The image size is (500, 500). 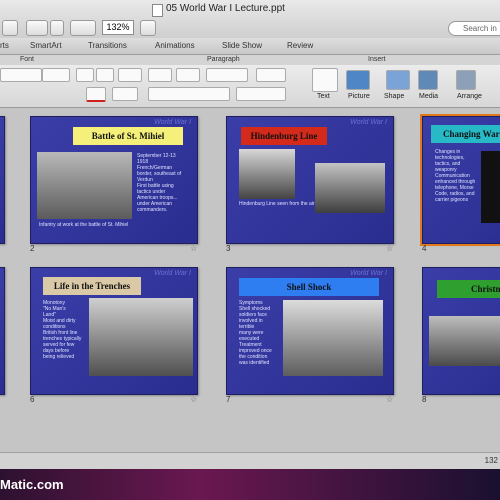 What do you see at coordinates (309, 287) in the screenshot?
I see `slide-title: Shell Shock` at bounding box center [309, 287].